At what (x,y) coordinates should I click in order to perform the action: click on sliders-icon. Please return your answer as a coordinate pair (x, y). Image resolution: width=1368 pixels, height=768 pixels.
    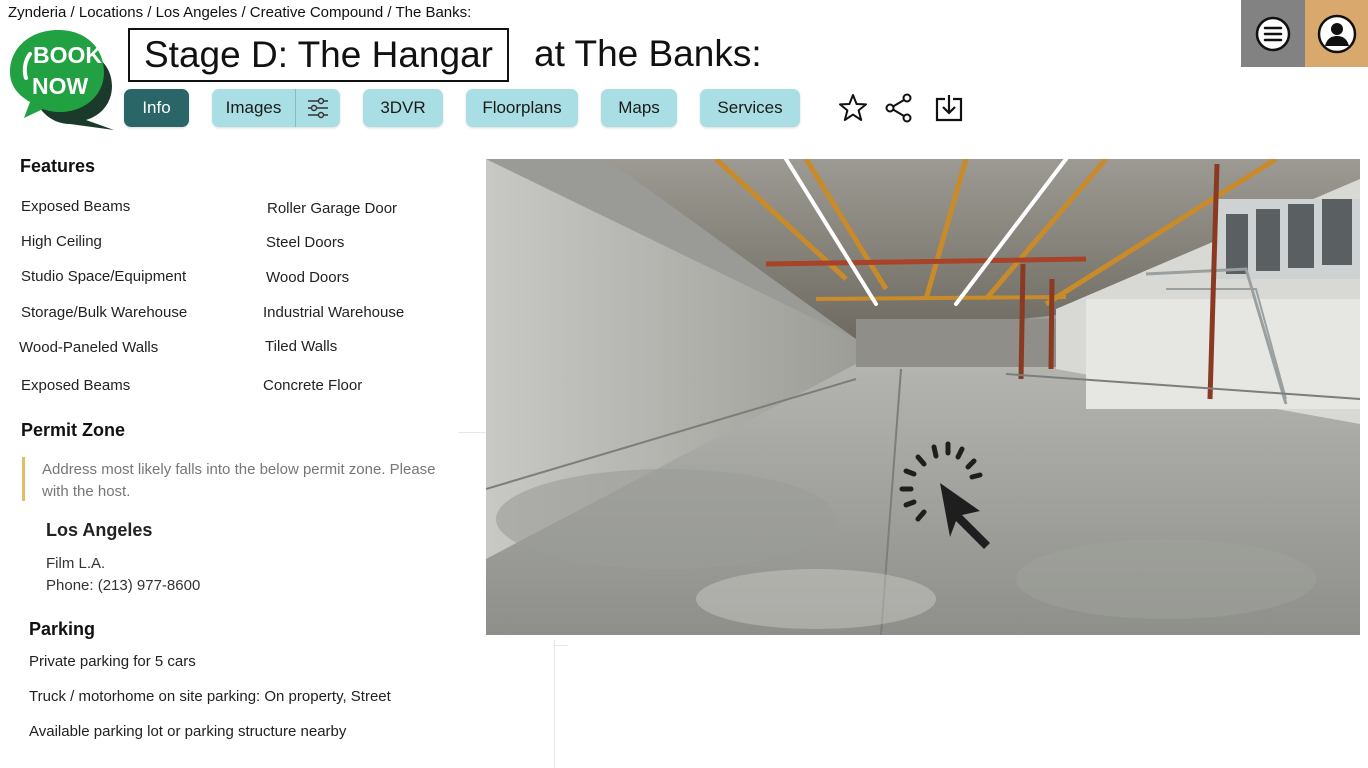
    Looking at the image, I should click on (317, 108).